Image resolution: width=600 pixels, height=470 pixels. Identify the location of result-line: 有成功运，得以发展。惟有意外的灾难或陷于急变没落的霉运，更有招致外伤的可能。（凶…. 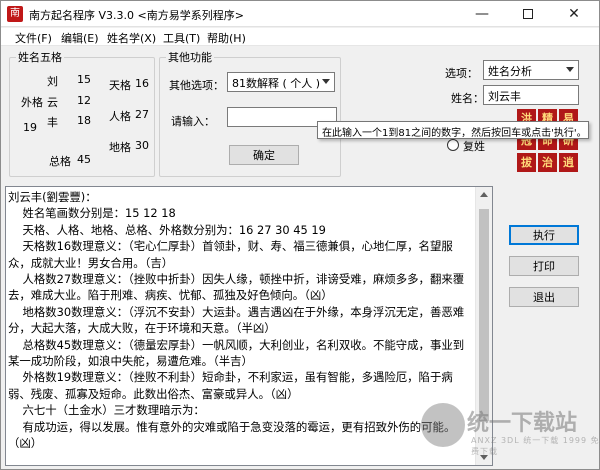
(232, 435).